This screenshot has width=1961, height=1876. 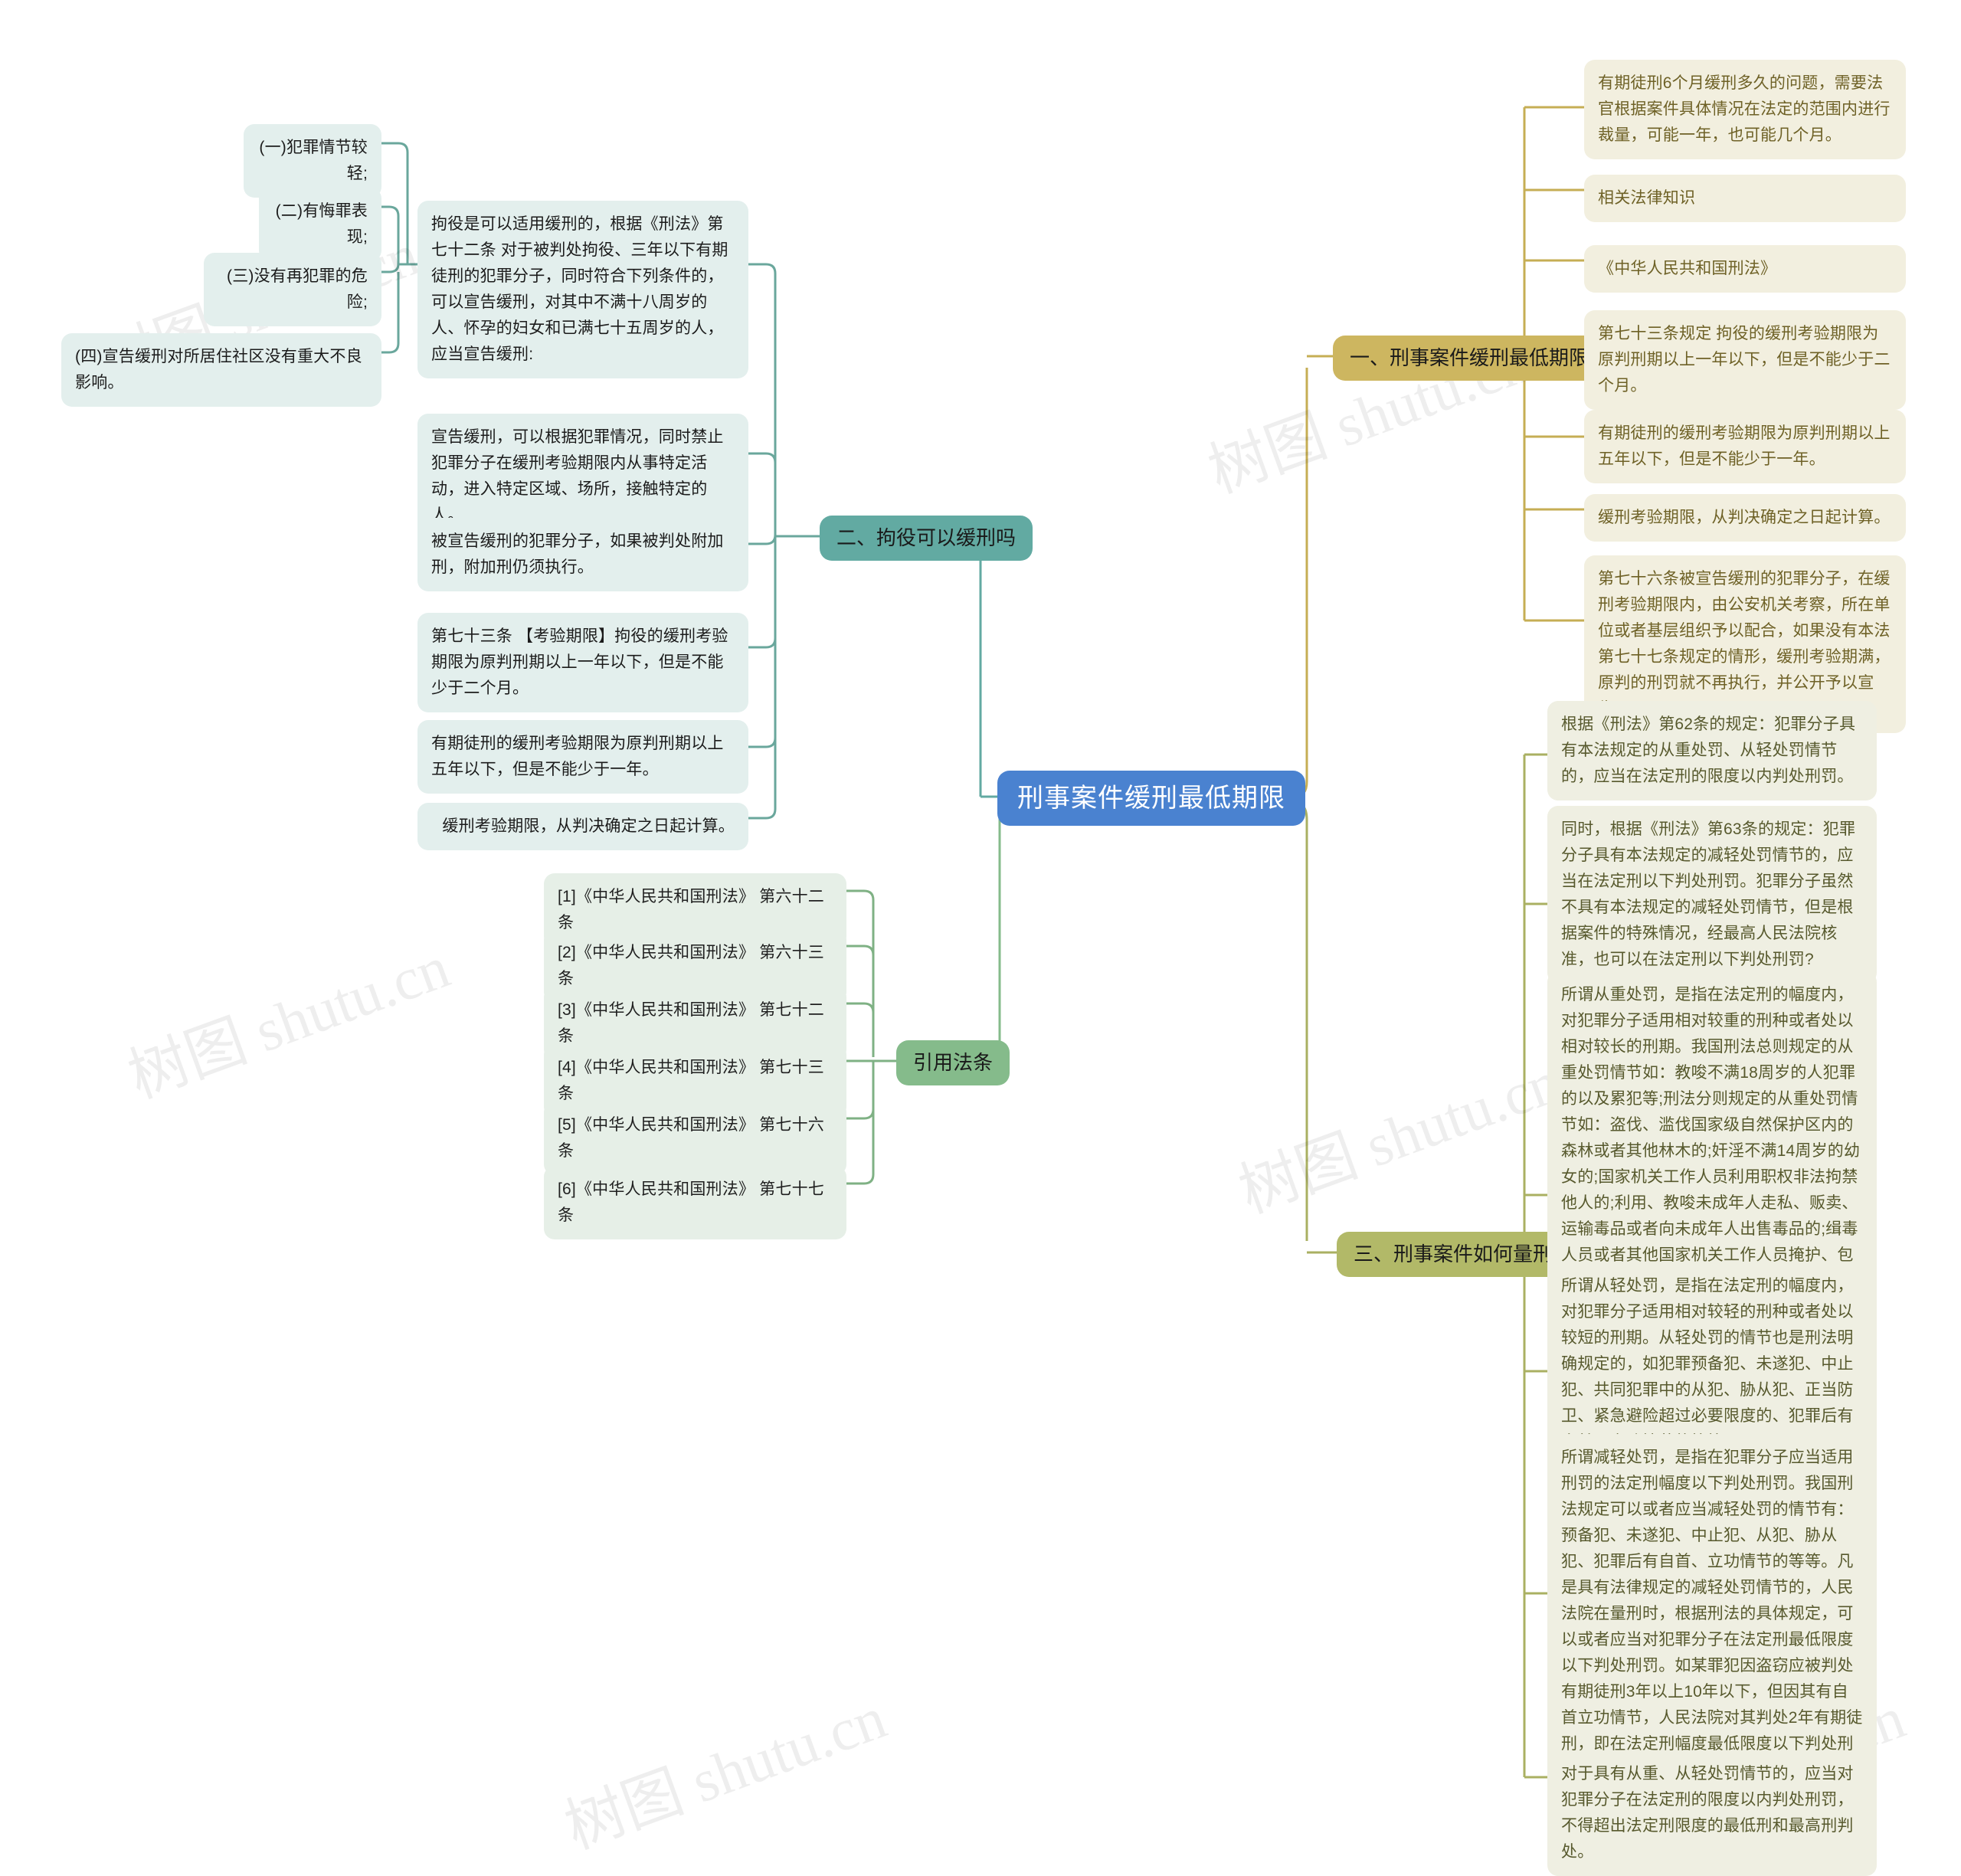 What do you see at coordinates (1151, 799) in the screenshot?
I see `root-node: 刑事案件缓刑最低期限` at bounding box center [1151, 799].